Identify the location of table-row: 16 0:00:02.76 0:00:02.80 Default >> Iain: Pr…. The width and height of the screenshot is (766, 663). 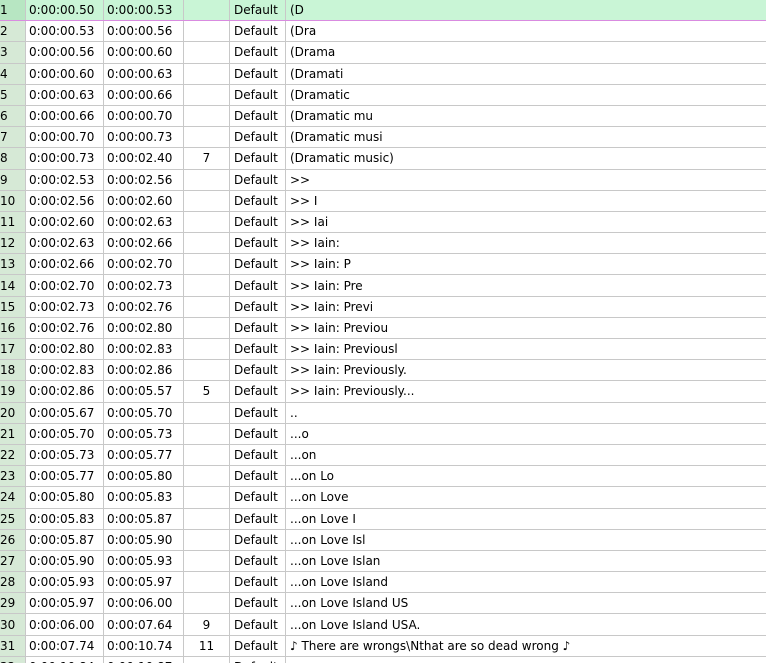
(383, 328).